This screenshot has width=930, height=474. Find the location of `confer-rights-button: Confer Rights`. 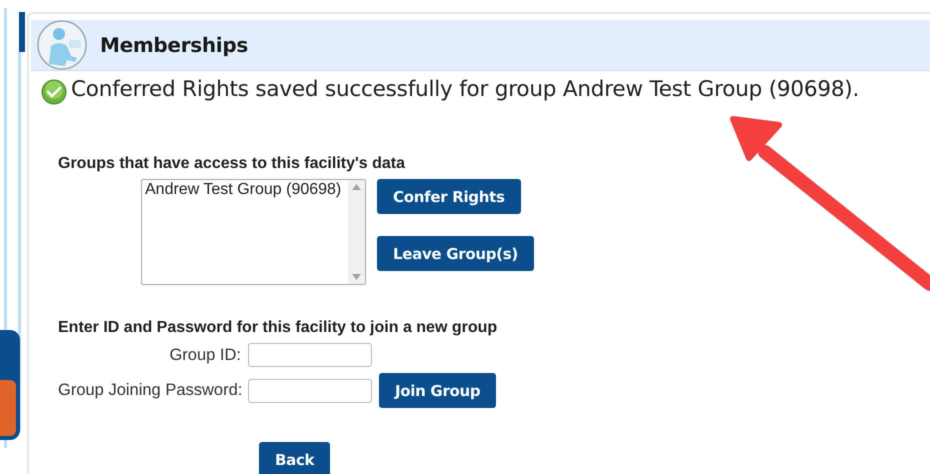

confer-rights-button: Confer Rights is located at coordinates (449, 196).